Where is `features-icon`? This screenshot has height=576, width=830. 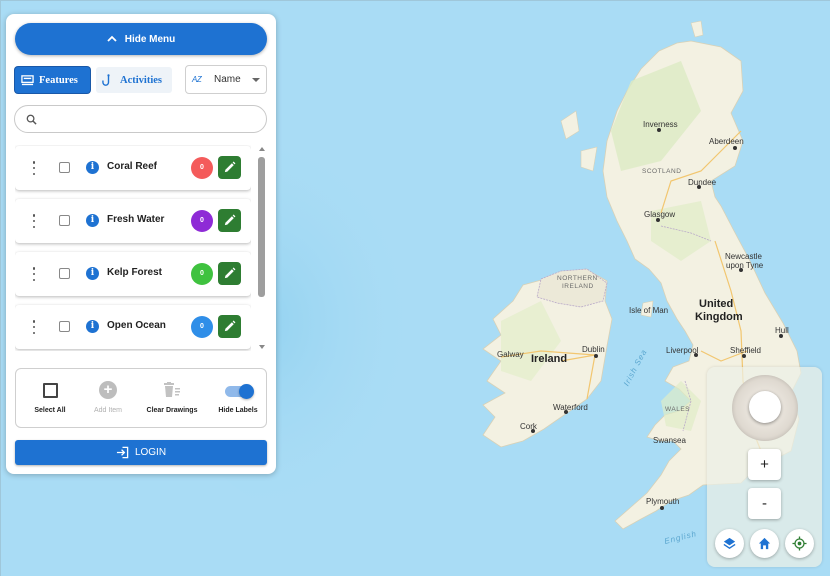 features-icon is located at coordinates (27, 79).